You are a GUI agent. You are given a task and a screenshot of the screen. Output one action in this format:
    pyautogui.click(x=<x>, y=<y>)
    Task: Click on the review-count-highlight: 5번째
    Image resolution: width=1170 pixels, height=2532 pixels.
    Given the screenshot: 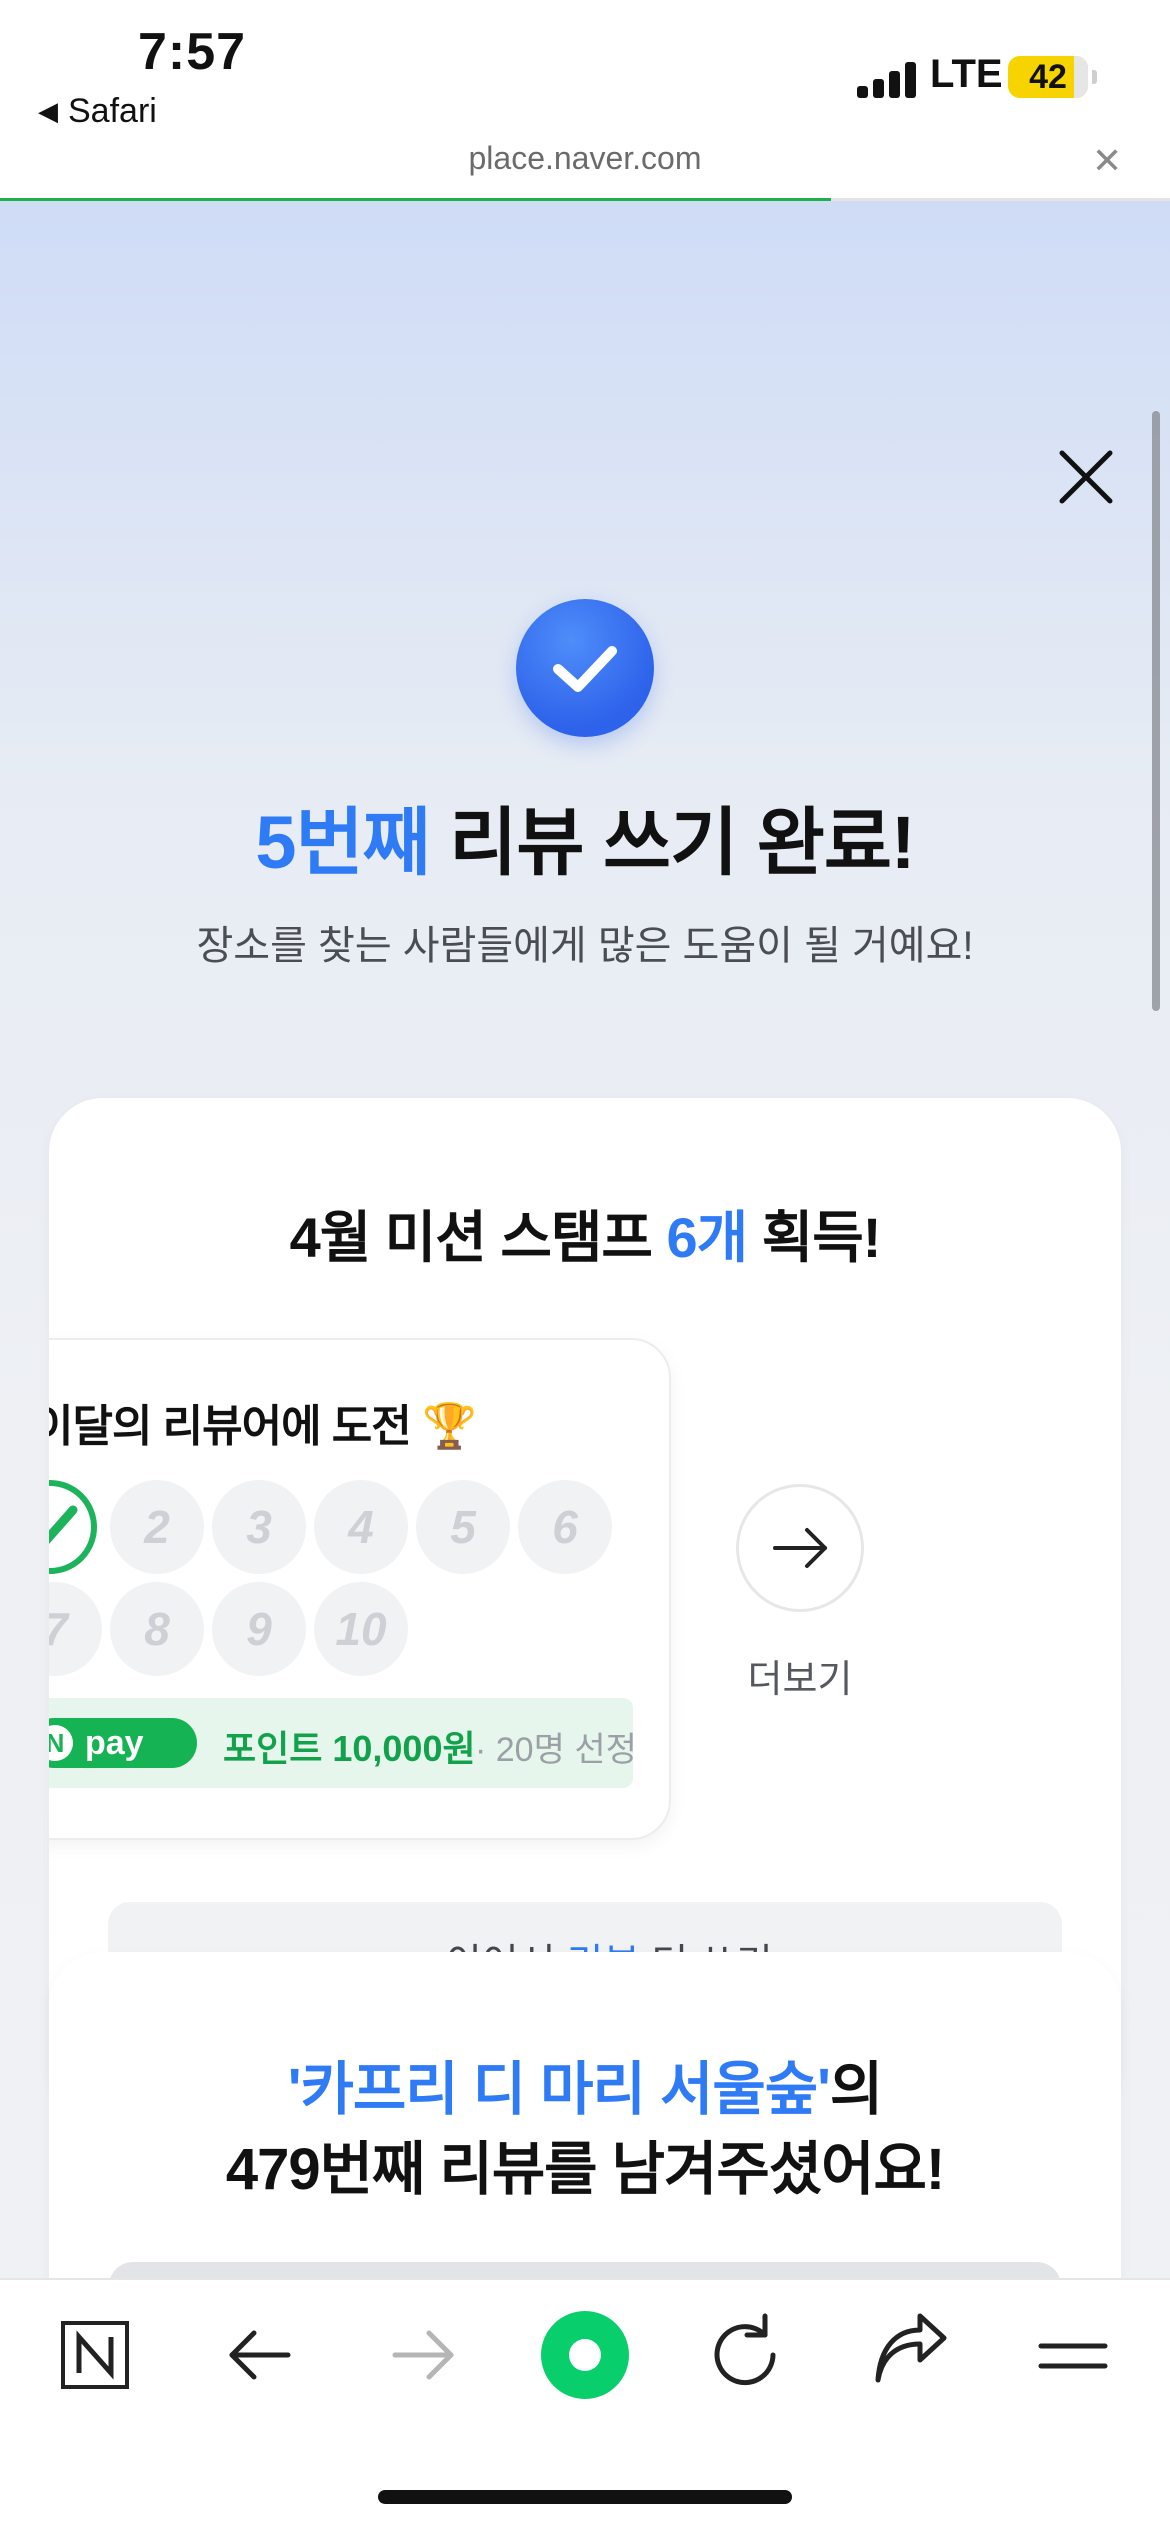 What is the action you would take?
    pyautogui.click(x=342, y=842)
    